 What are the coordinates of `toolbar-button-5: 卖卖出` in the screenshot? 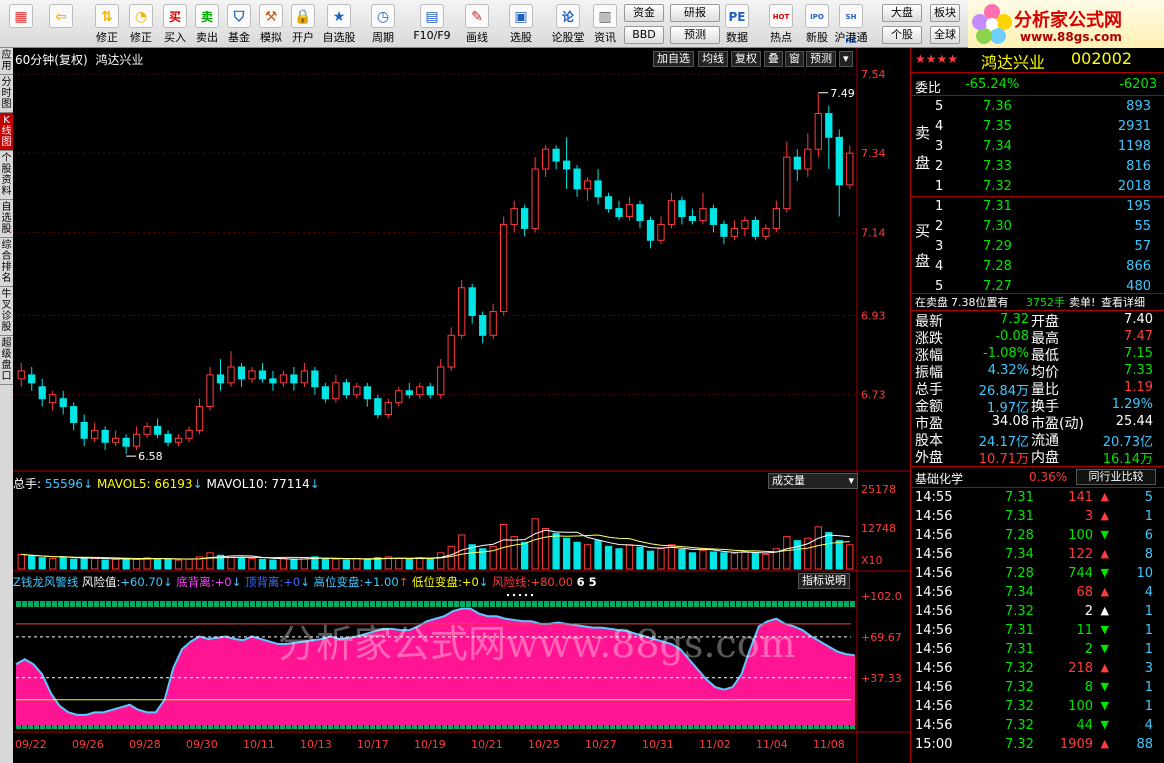 It's located at (207, 24).